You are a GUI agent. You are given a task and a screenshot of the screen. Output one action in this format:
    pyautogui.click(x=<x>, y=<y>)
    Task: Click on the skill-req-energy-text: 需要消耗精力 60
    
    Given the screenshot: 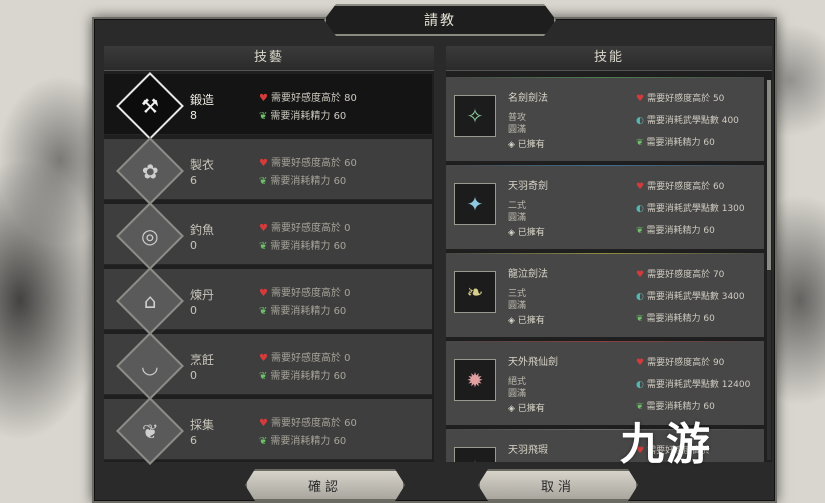 What is the action you would take?
    pyautogui.click(x=680, y=231)
    